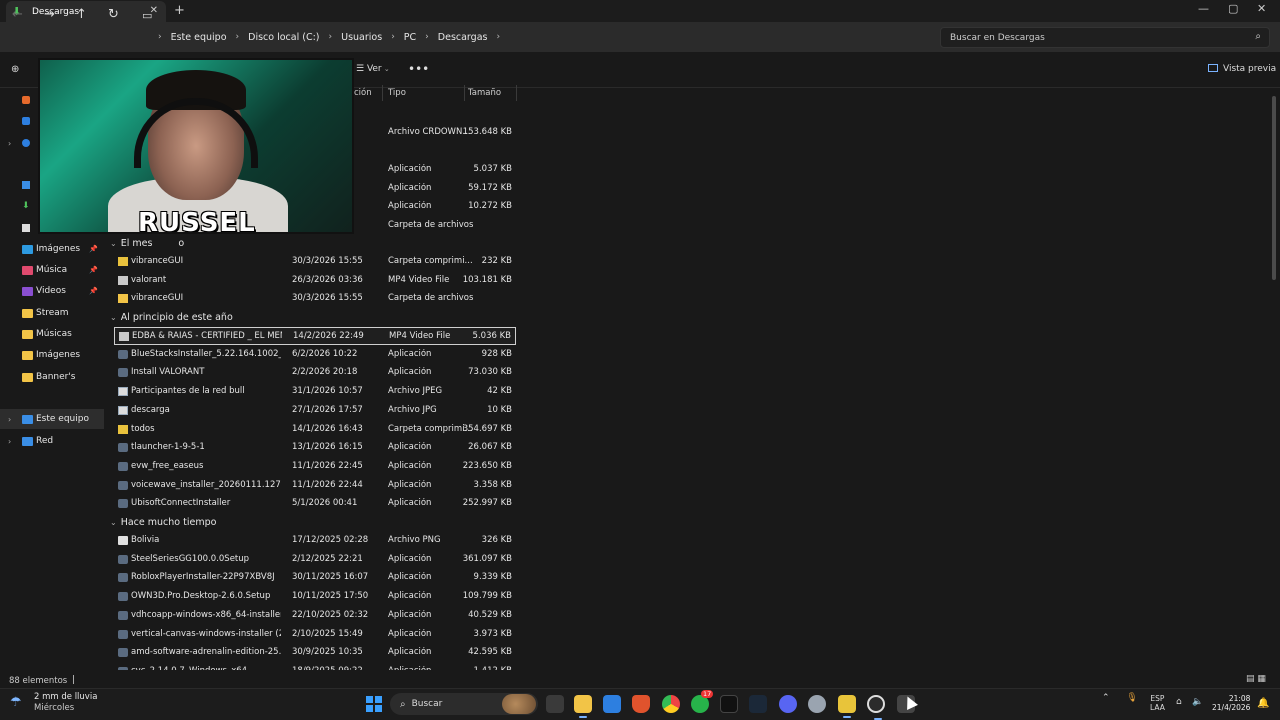  What do you see at coordinates (206, 668) in the screenshot?
I see `file-name: cvc_2.14.0.7_Windows_x64` at bounding box center [206, 668].